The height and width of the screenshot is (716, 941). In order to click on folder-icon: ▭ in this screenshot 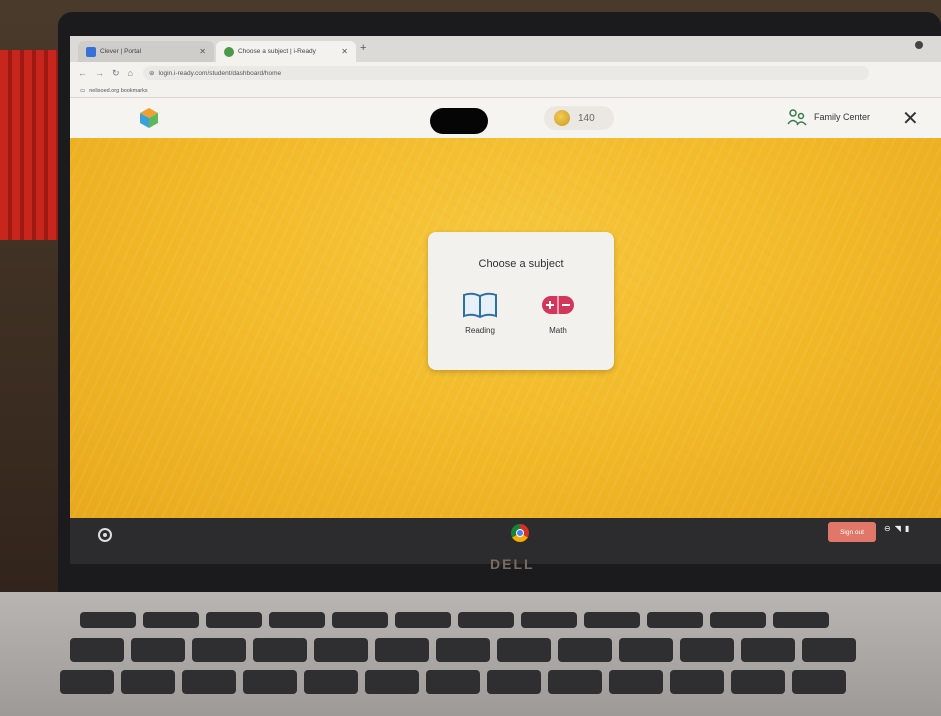, I will do `click(83, 90)`.